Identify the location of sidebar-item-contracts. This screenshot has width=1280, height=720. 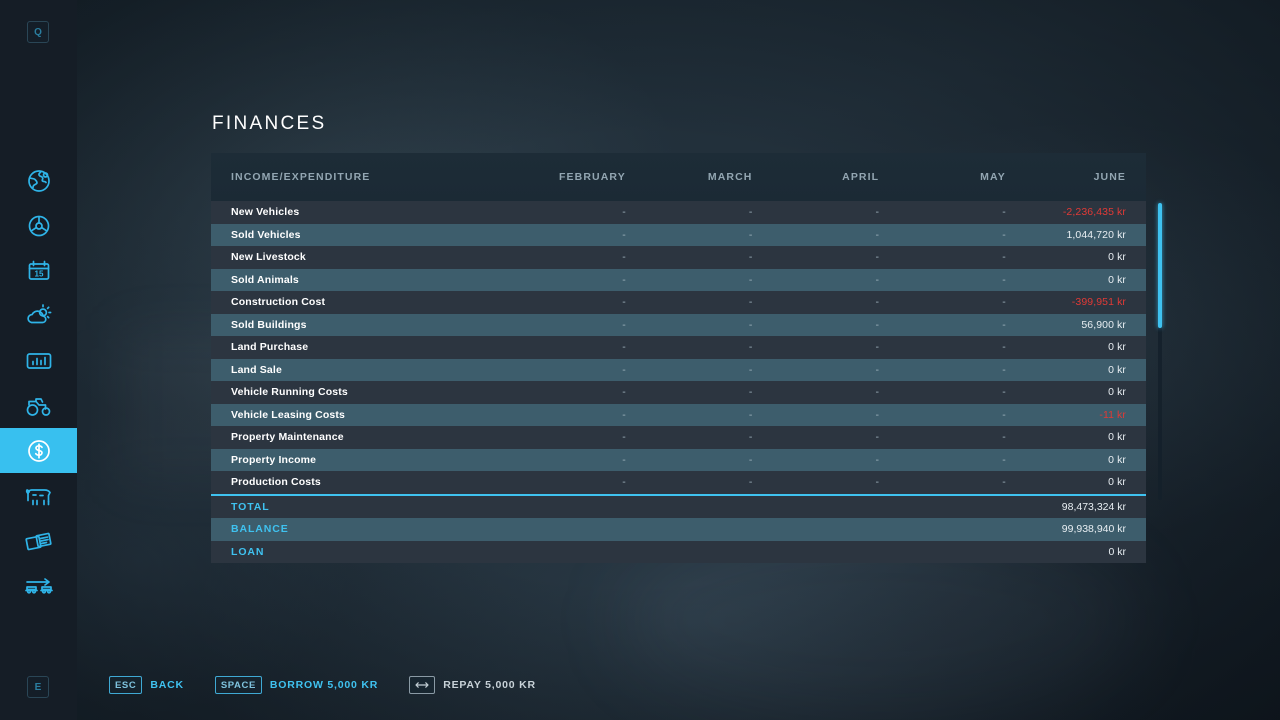
(38, 540).